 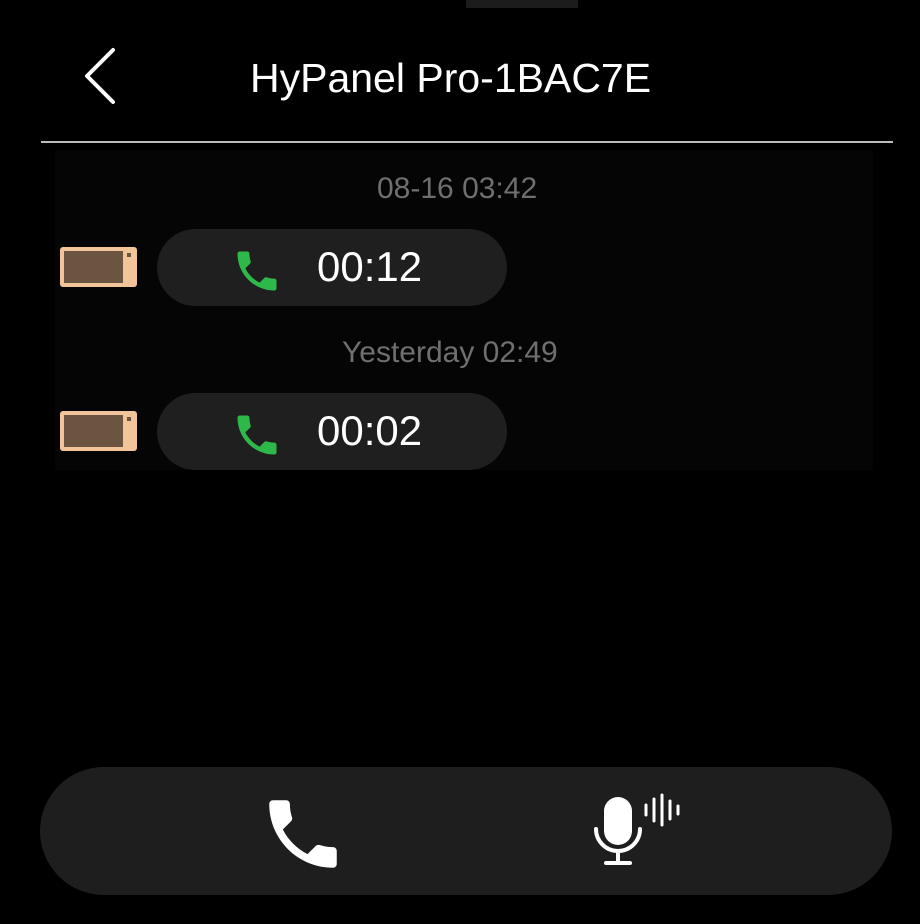 I want to click on call-timestamp: Yesterday 02:49, so click(x=450, y=352).